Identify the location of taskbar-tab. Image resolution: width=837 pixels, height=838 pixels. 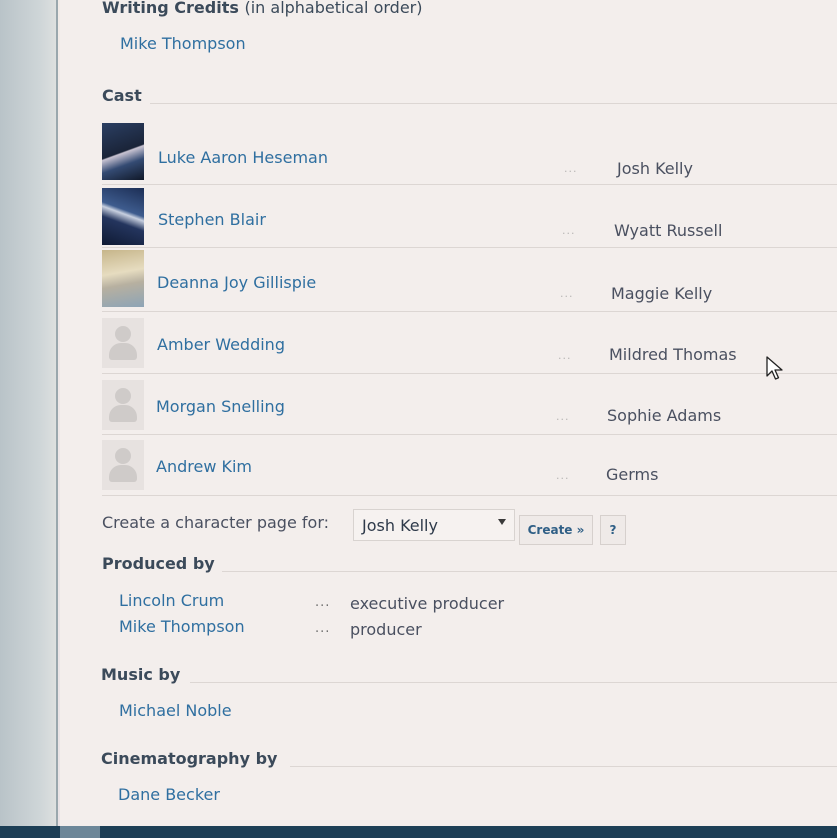
(80, 832).